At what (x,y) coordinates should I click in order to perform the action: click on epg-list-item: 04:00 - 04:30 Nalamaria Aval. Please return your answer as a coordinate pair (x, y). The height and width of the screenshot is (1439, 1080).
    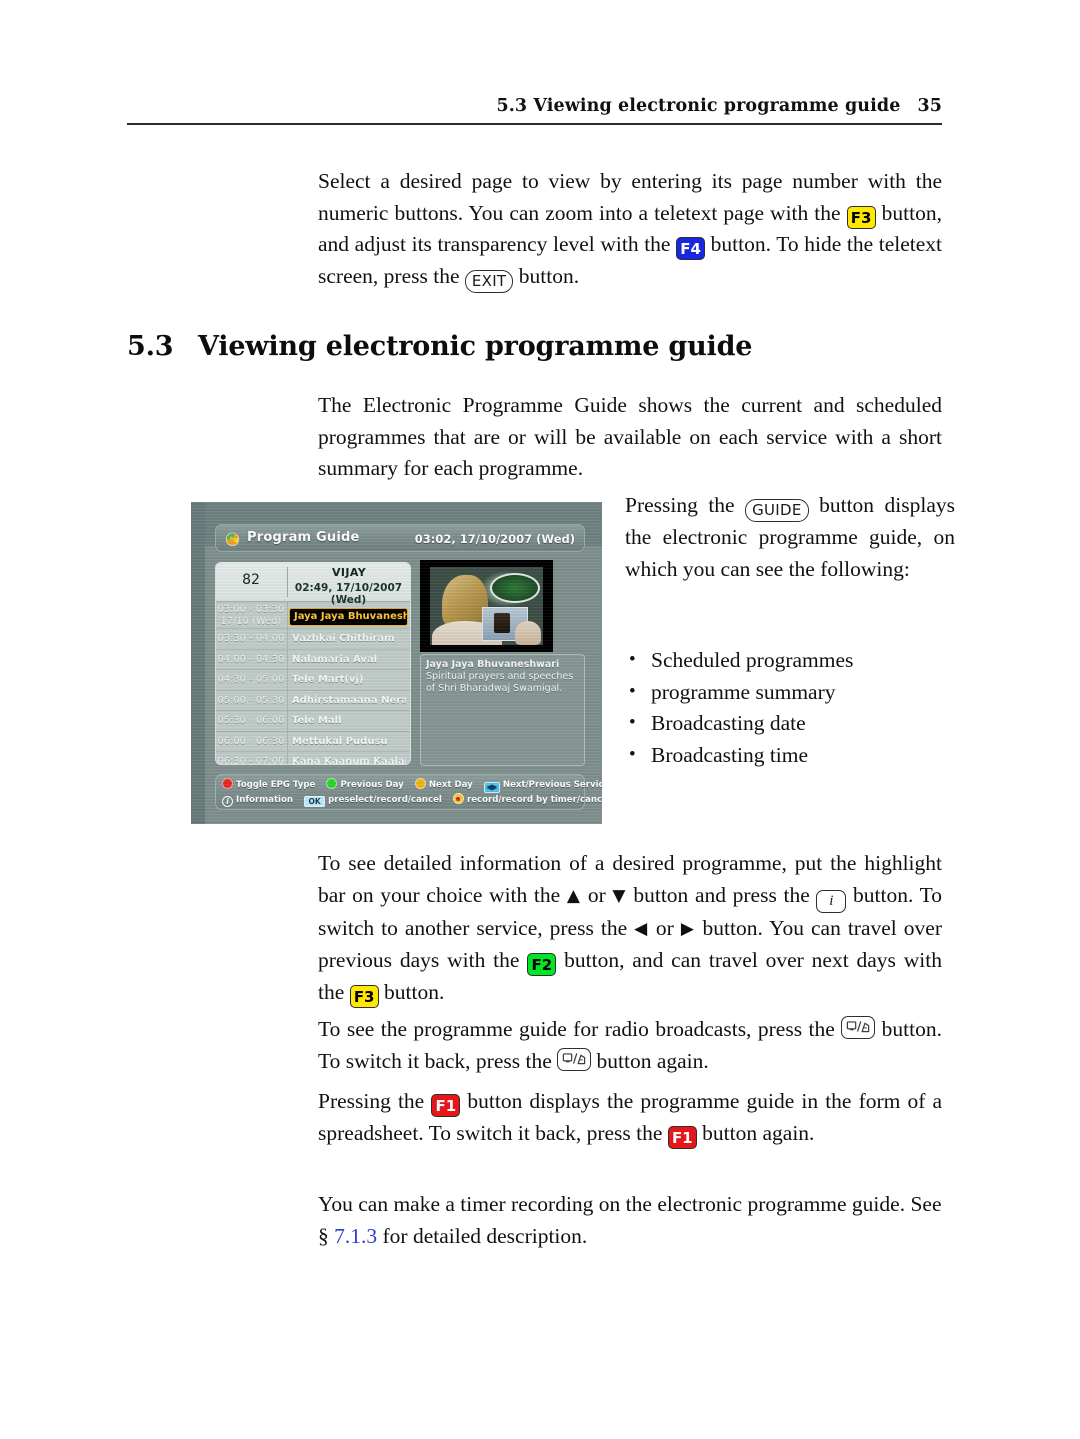
    Looking at the image, I should click on (313, 659).